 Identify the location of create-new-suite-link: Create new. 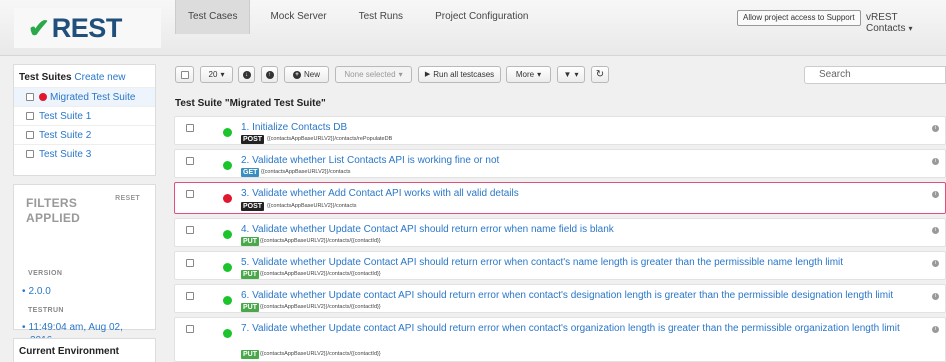
(99, 77).